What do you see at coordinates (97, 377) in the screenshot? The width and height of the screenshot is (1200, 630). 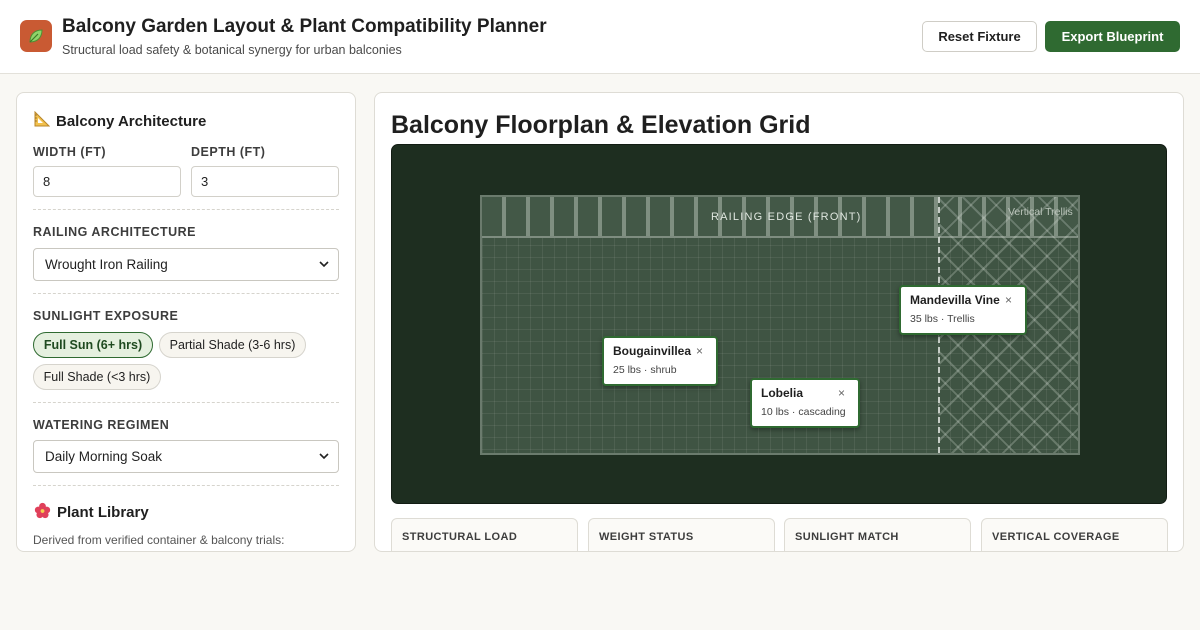 I see `sunlight-chip-full-shade: Full Shade (<3 hrs)` at bounding box center [97, 377].